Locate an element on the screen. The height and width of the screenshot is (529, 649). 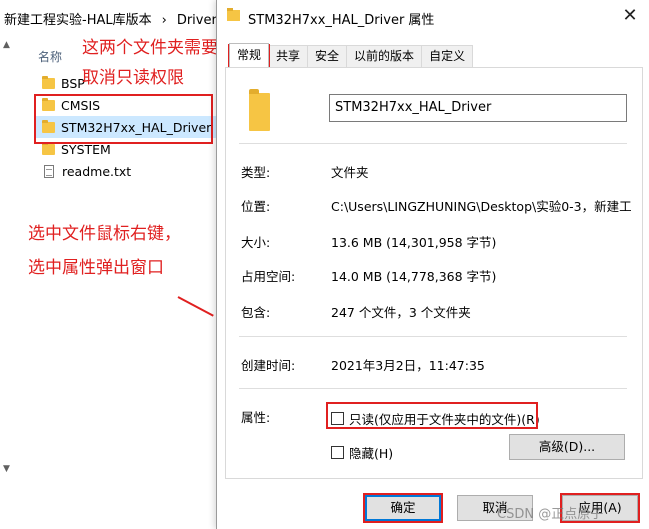
column-header-name: 名称 is located at coordinates (50, 56).